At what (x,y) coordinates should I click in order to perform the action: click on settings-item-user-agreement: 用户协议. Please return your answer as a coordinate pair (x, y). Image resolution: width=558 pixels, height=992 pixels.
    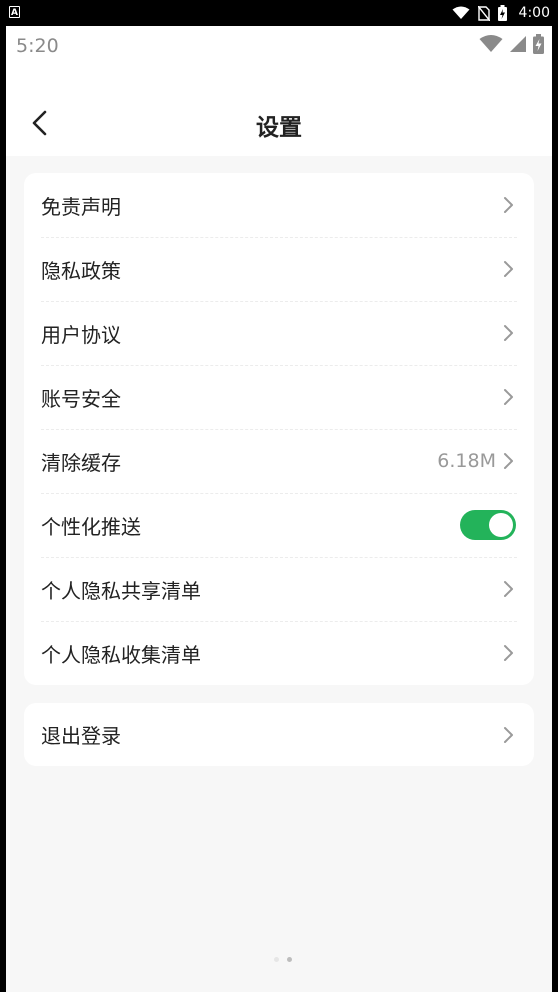
    Looking at the image, I should click on (279, 333).